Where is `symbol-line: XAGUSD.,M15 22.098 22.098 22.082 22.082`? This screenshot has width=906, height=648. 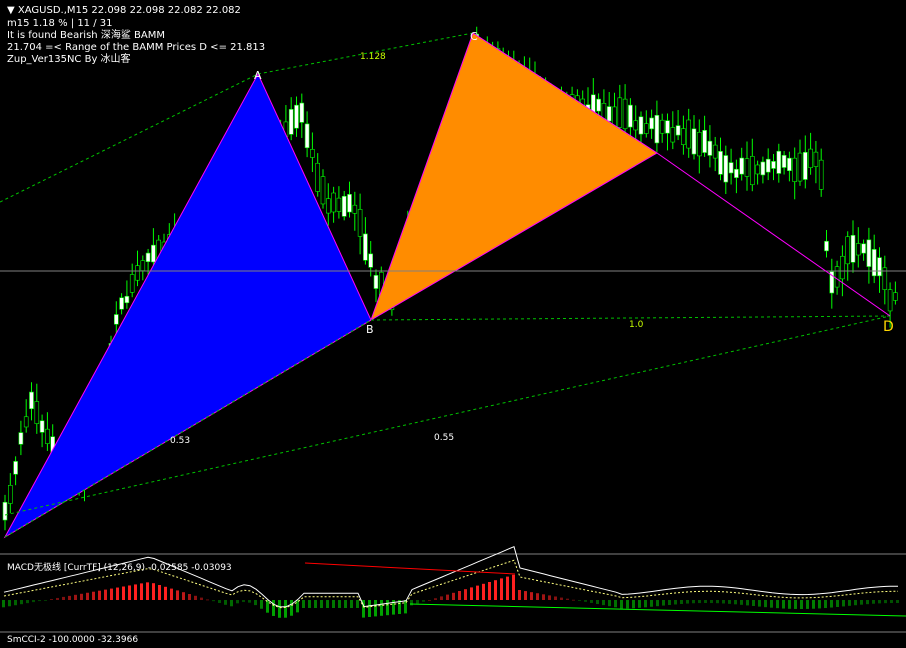 symbol-line: XAGUSD.,M15 22.098 22.098 22.082 22.082 is located at coordinates (129, 10).